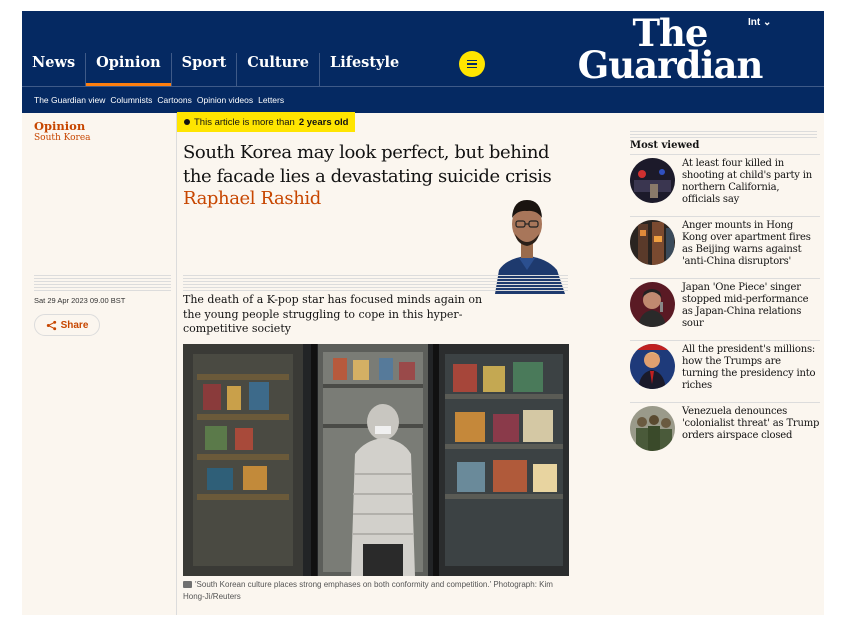  What do you see at coordinates (187, 584) in the screenshot?
I see `camera-icon` at bounding box center [187, 584].